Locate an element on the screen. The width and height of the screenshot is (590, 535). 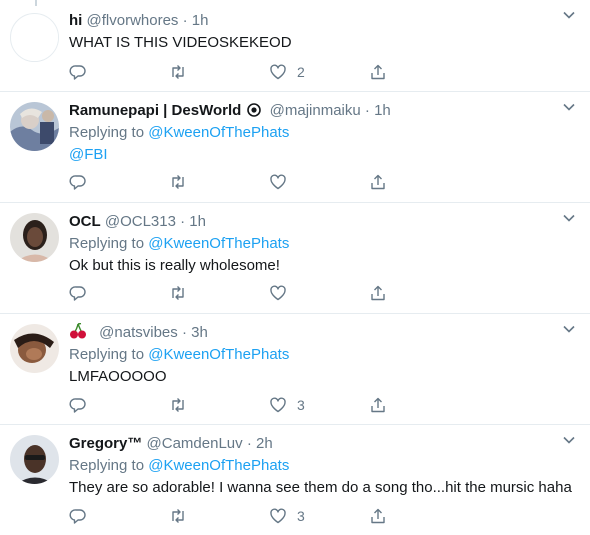
tweet-text: Ok but this is really wholesome! is located at coordinates (174, 265).